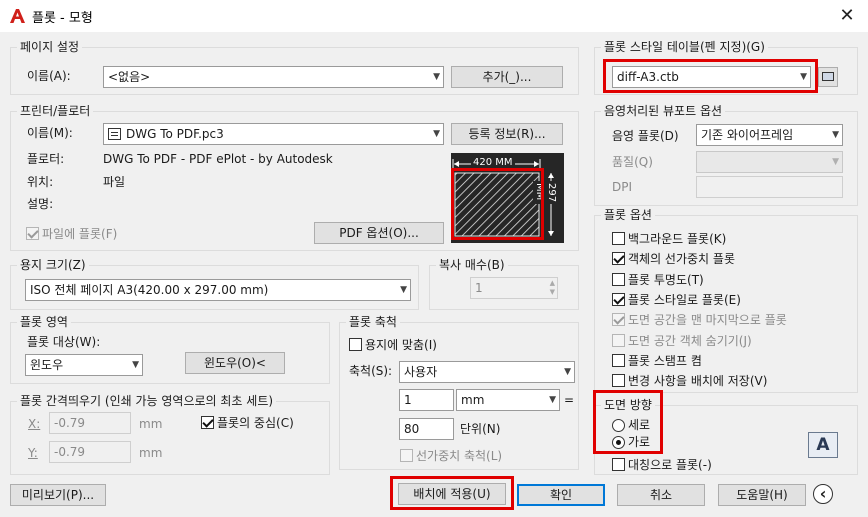 The image size is (868, 517). I want to click on dpi-input, so click(769, 187).